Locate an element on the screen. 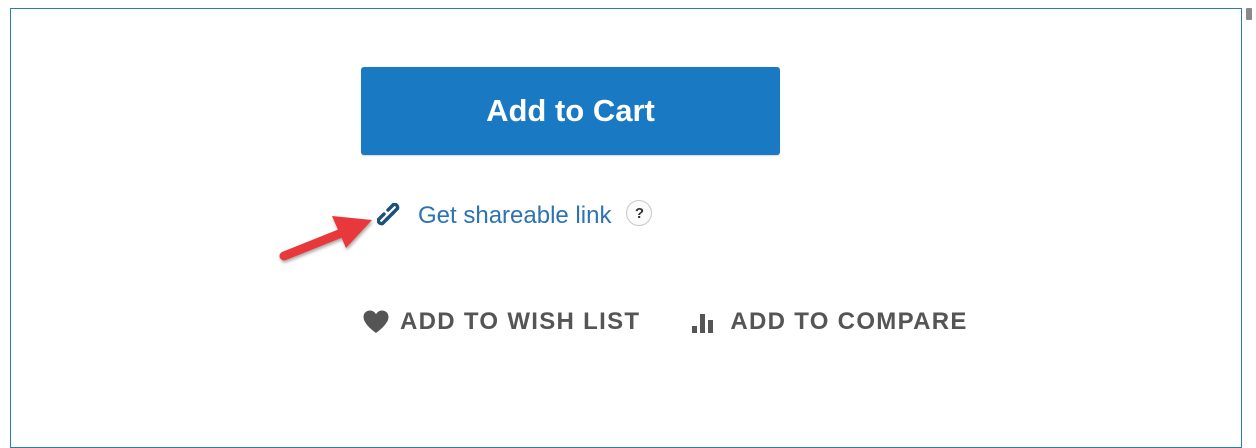  wish-list-label: ADD TO WISH LIST is located at coordinates (520, 321).